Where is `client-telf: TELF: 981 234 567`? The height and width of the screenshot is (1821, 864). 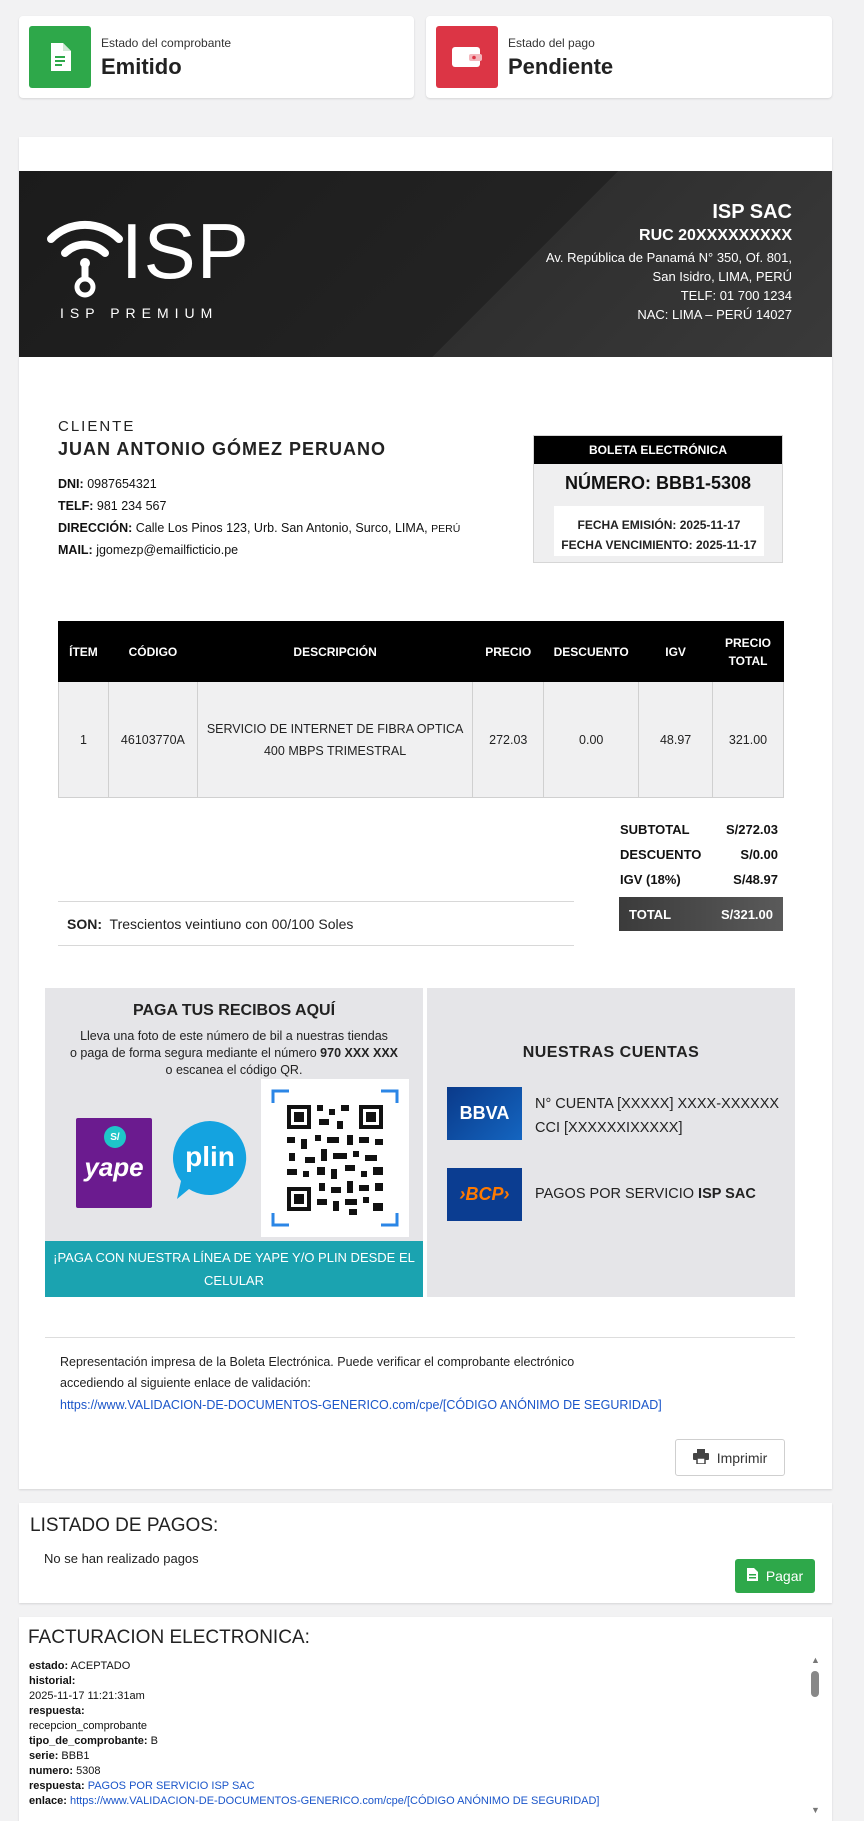
client-telf: TELF: 981 234 567 is located at coordinates (112, 506).